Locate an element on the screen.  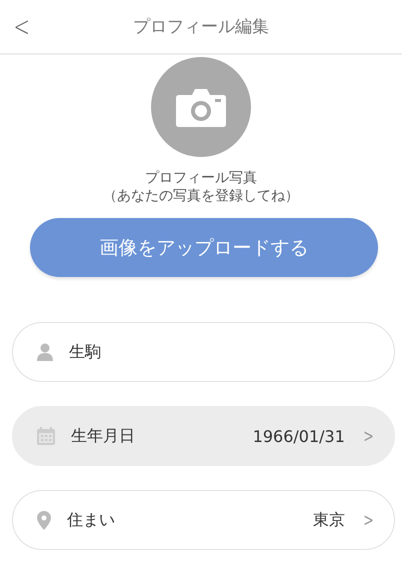
location-pin-icon is located at coordinates (44, 520).